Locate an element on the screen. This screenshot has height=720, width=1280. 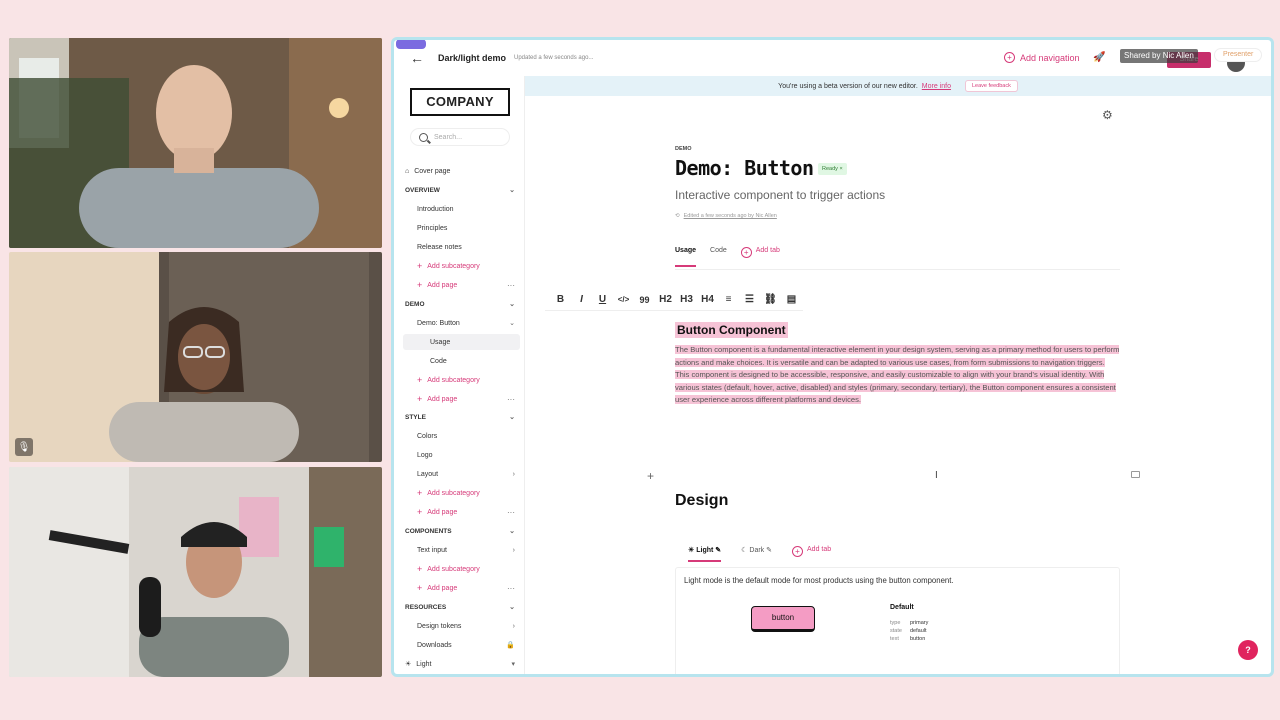
tab-light: ☀ Light ✎ is located at coordinates (705, 554).